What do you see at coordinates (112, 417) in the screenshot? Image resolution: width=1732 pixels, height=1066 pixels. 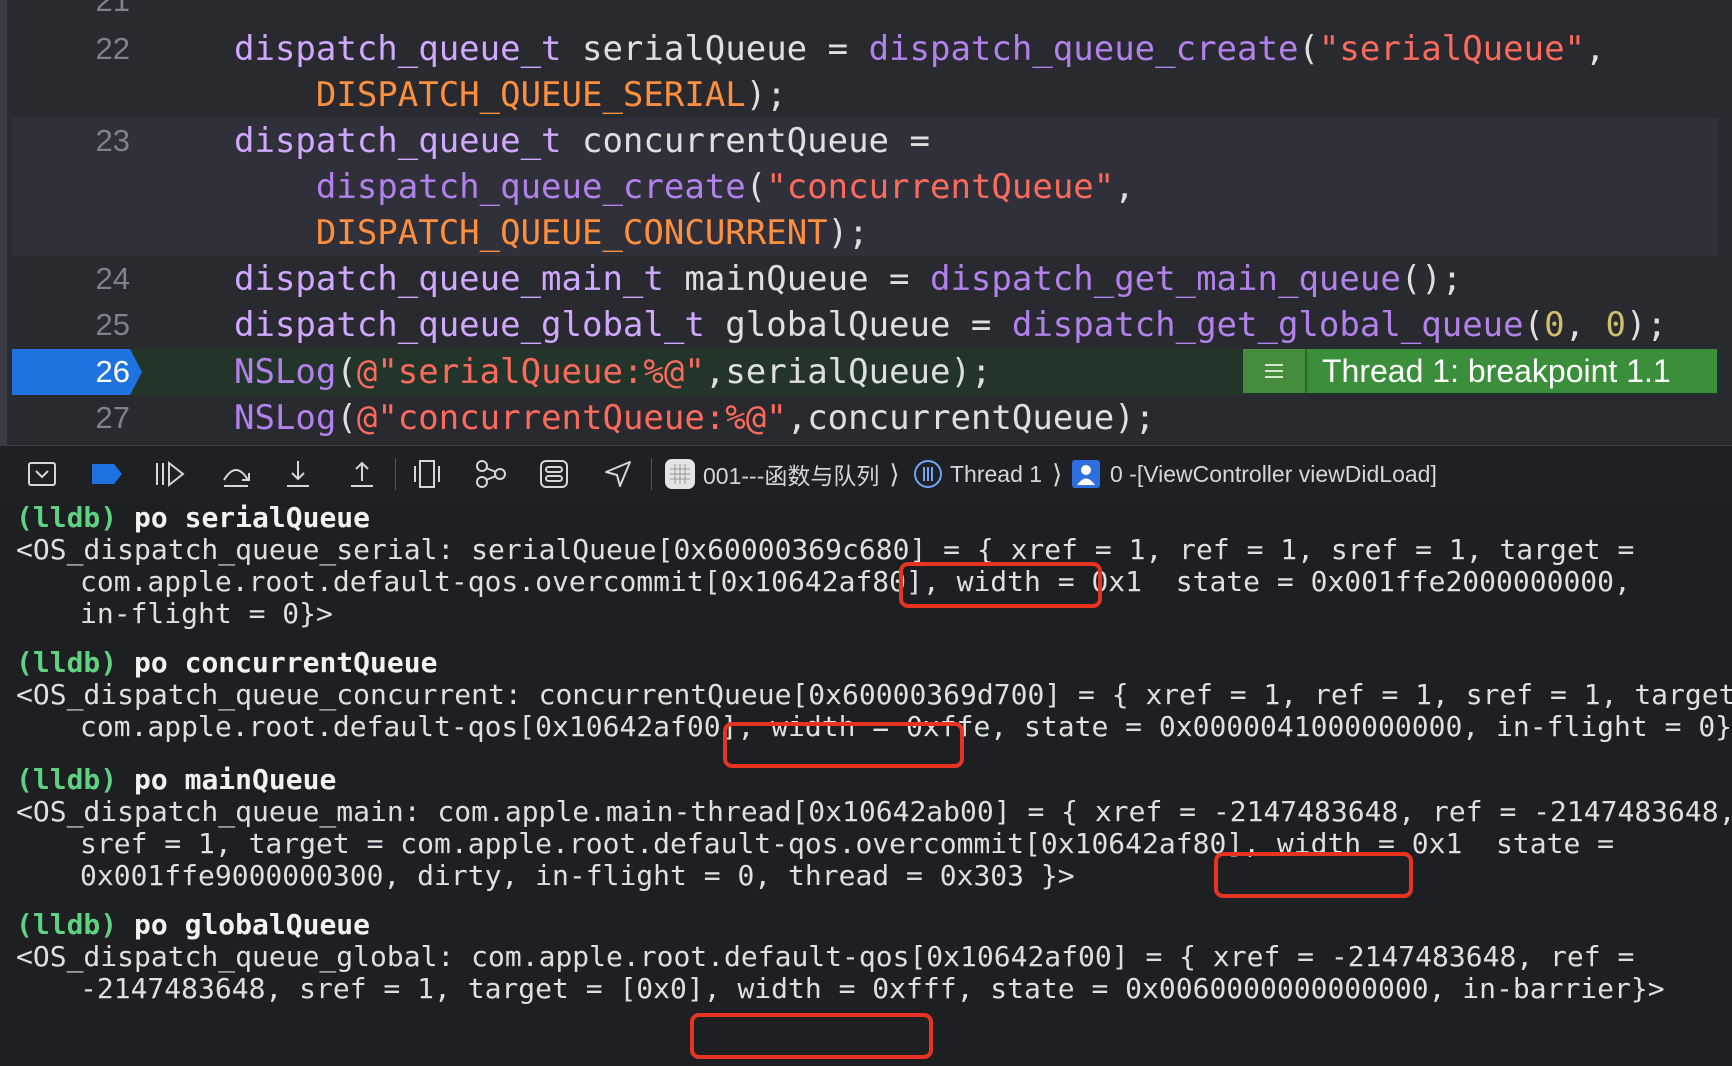 I see `line-number: 27` at bounding box center [112, 417].